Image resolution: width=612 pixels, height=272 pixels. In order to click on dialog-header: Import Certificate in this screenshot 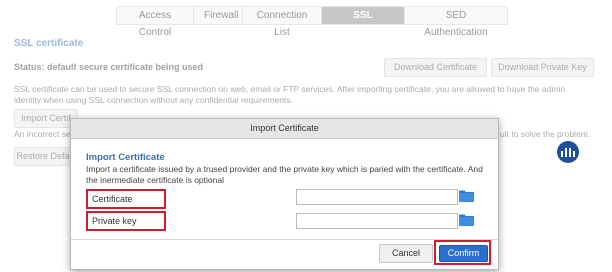, I will do `click(284, 129)`.